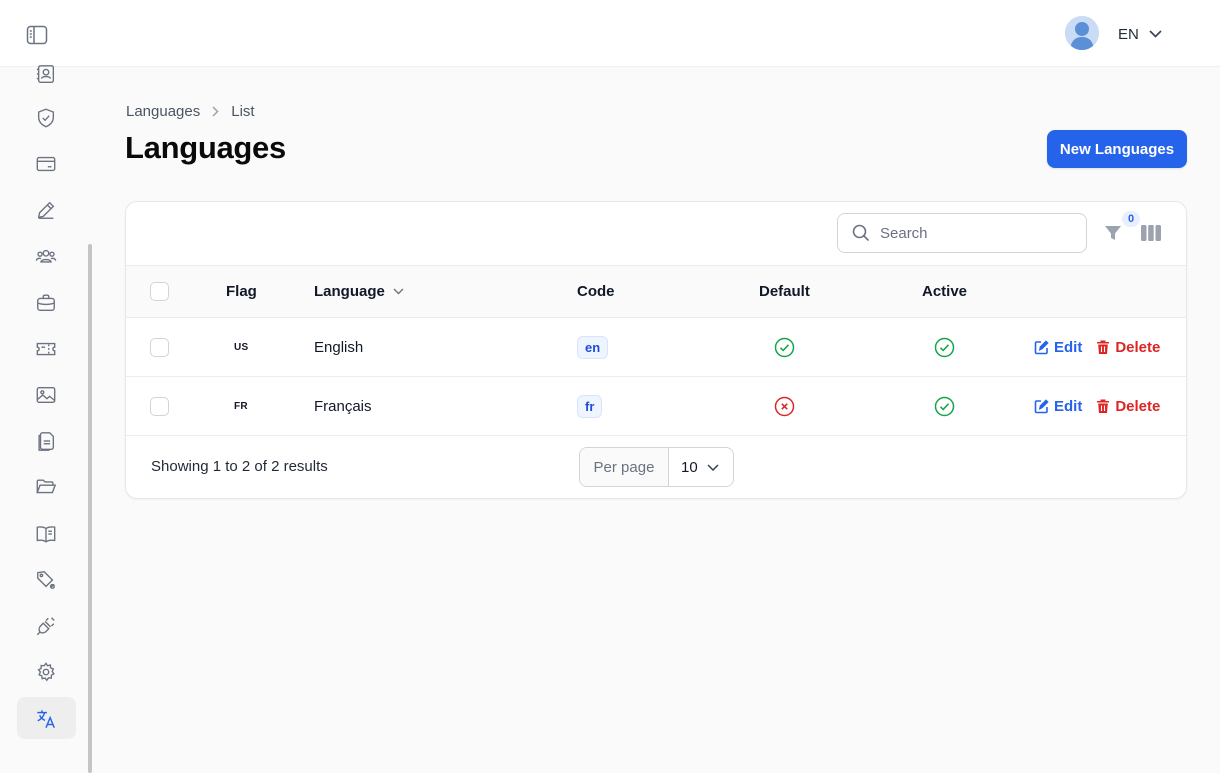 Image resolution: width=1220 pixels, height=773 pixels. I want to click on page-title: Languages, so click(205, 147).